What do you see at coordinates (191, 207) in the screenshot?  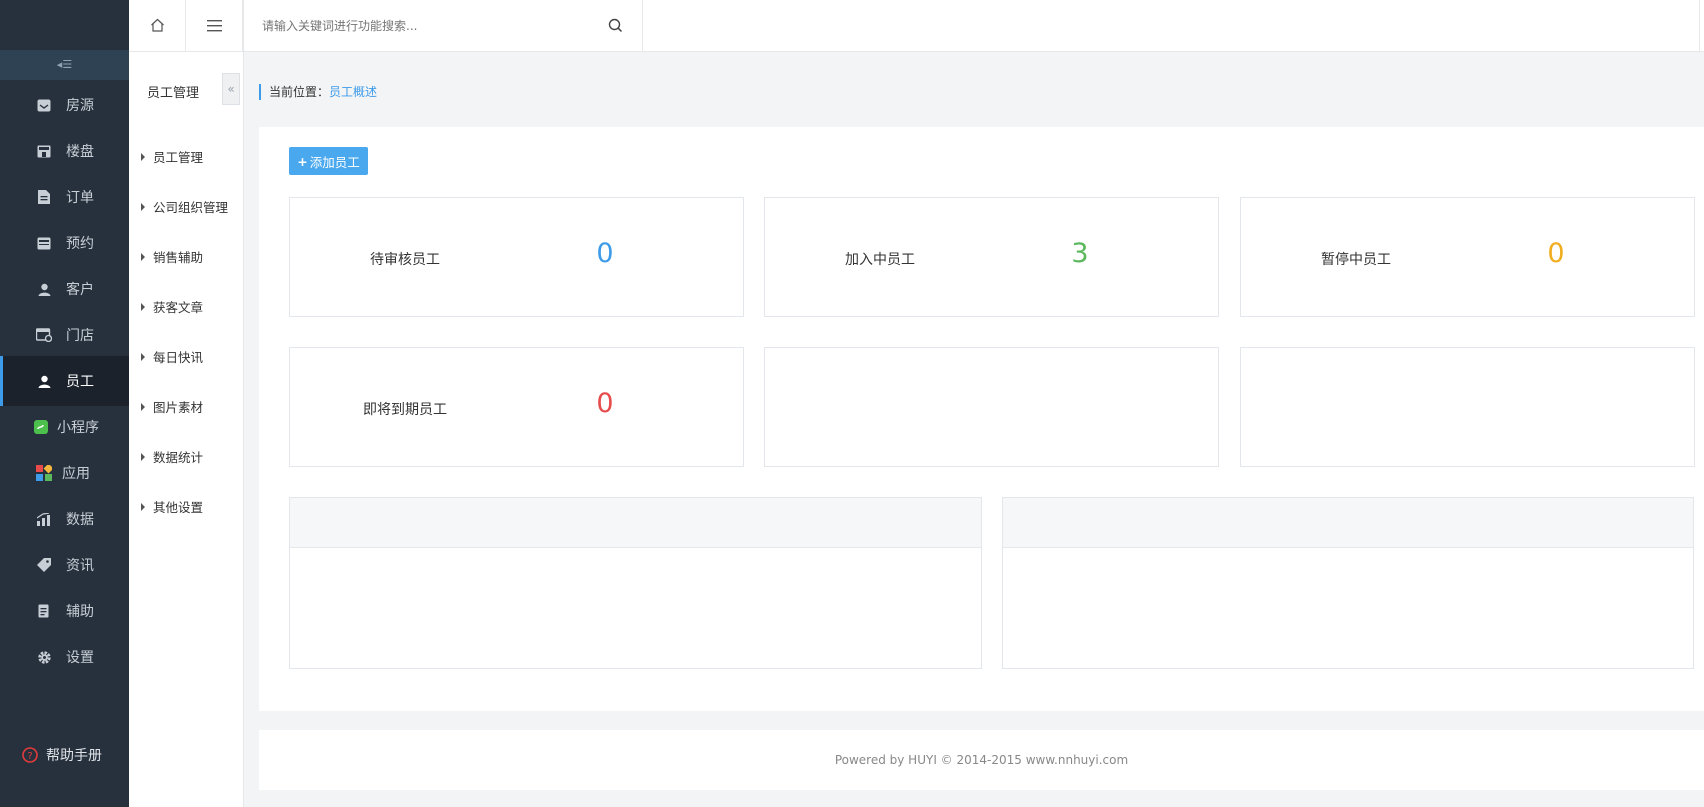 I see `submenu-item-label: 公司组织管理` at bounding box center [191, 207].